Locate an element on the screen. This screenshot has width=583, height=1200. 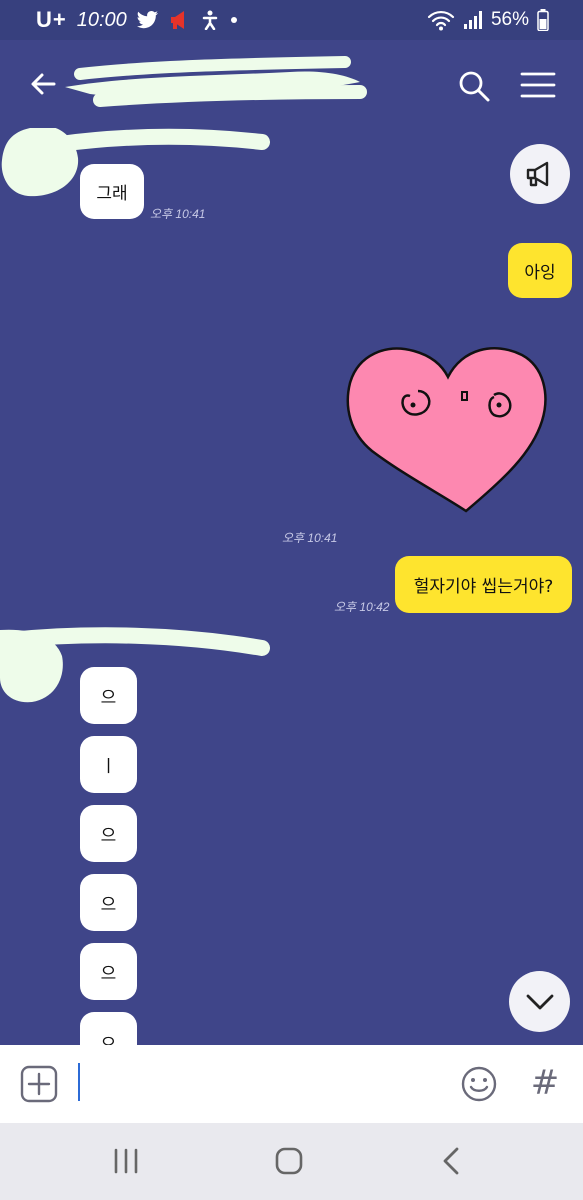
more-notifications-dot-icon is located at coordinates (233, 20).